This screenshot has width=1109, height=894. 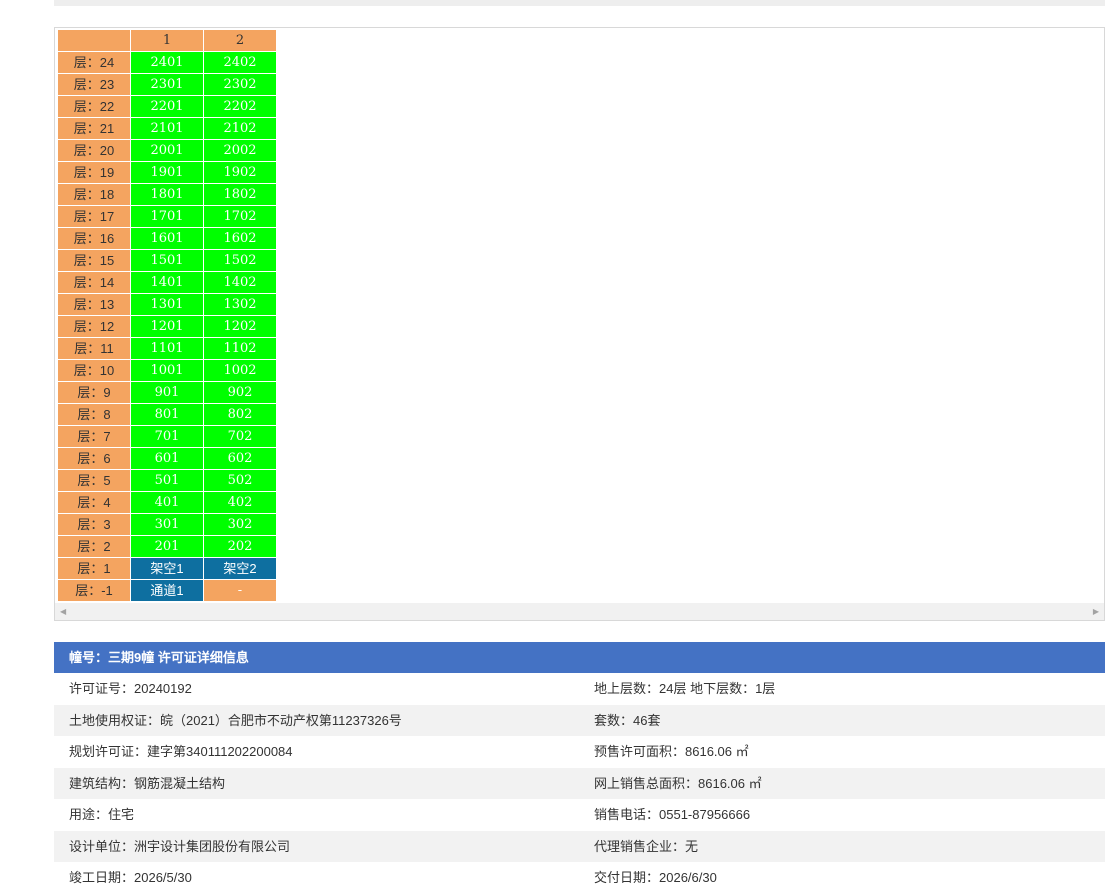 I want to click on unit-cell: 1502, so click(x=240, y=260).